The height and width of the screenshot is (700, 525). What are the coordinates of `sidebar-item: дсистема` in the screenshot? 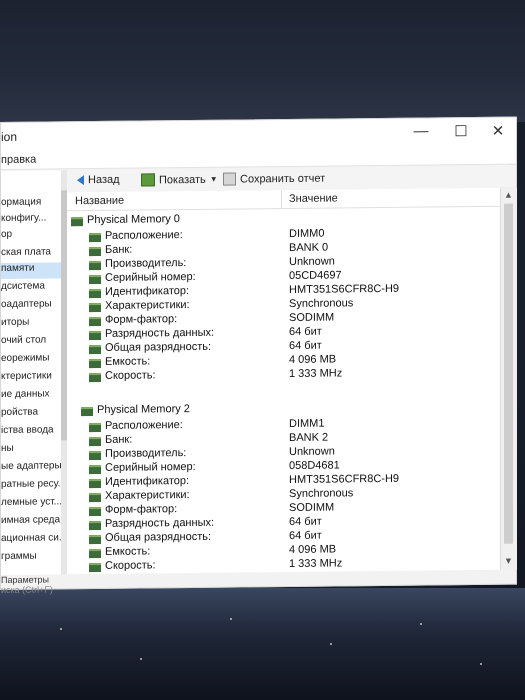 It's located at (23, 289).